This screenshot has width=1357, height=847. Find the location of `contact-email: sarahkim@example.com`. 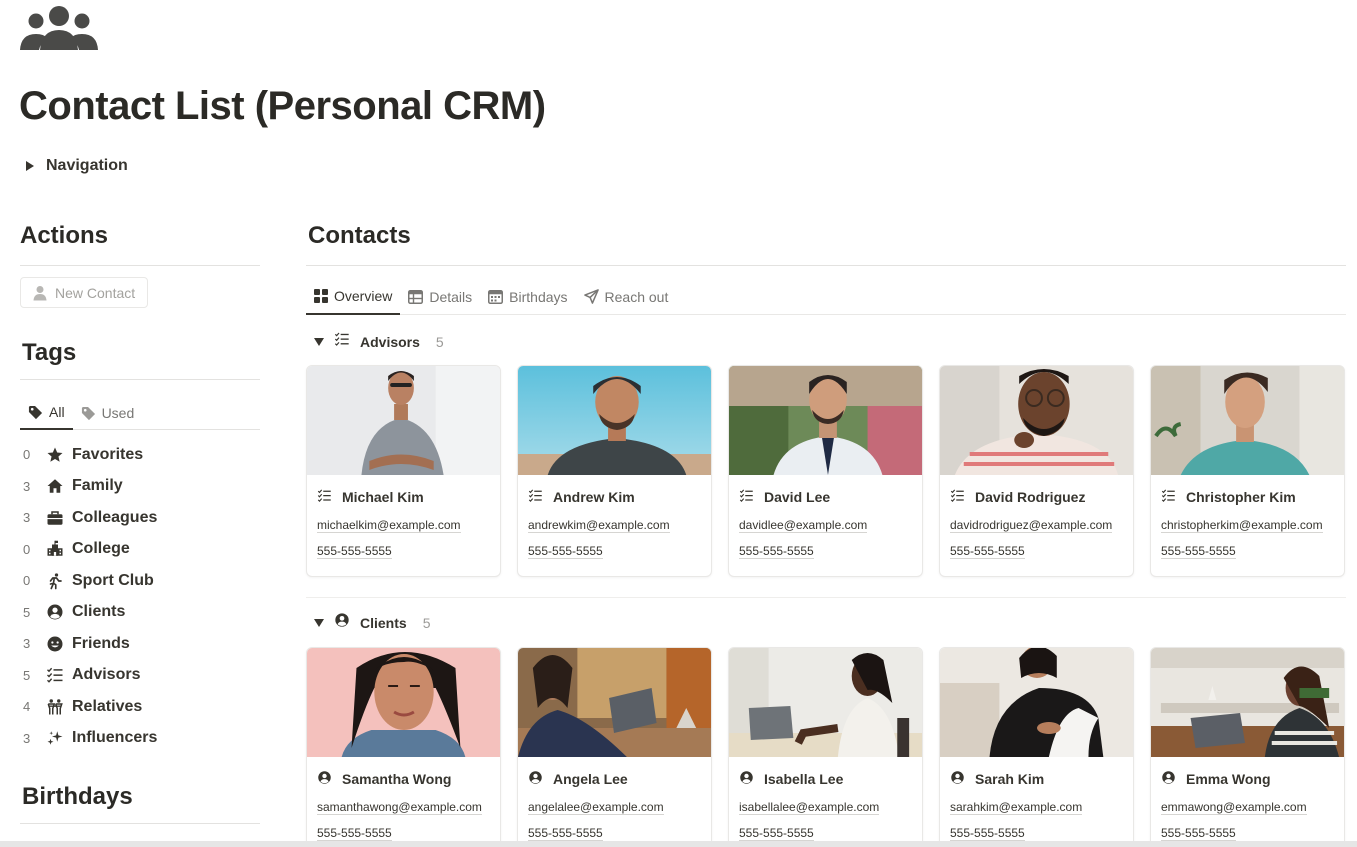

contact-email: sarahkim@example.com is located at coordinates (1036, 807).